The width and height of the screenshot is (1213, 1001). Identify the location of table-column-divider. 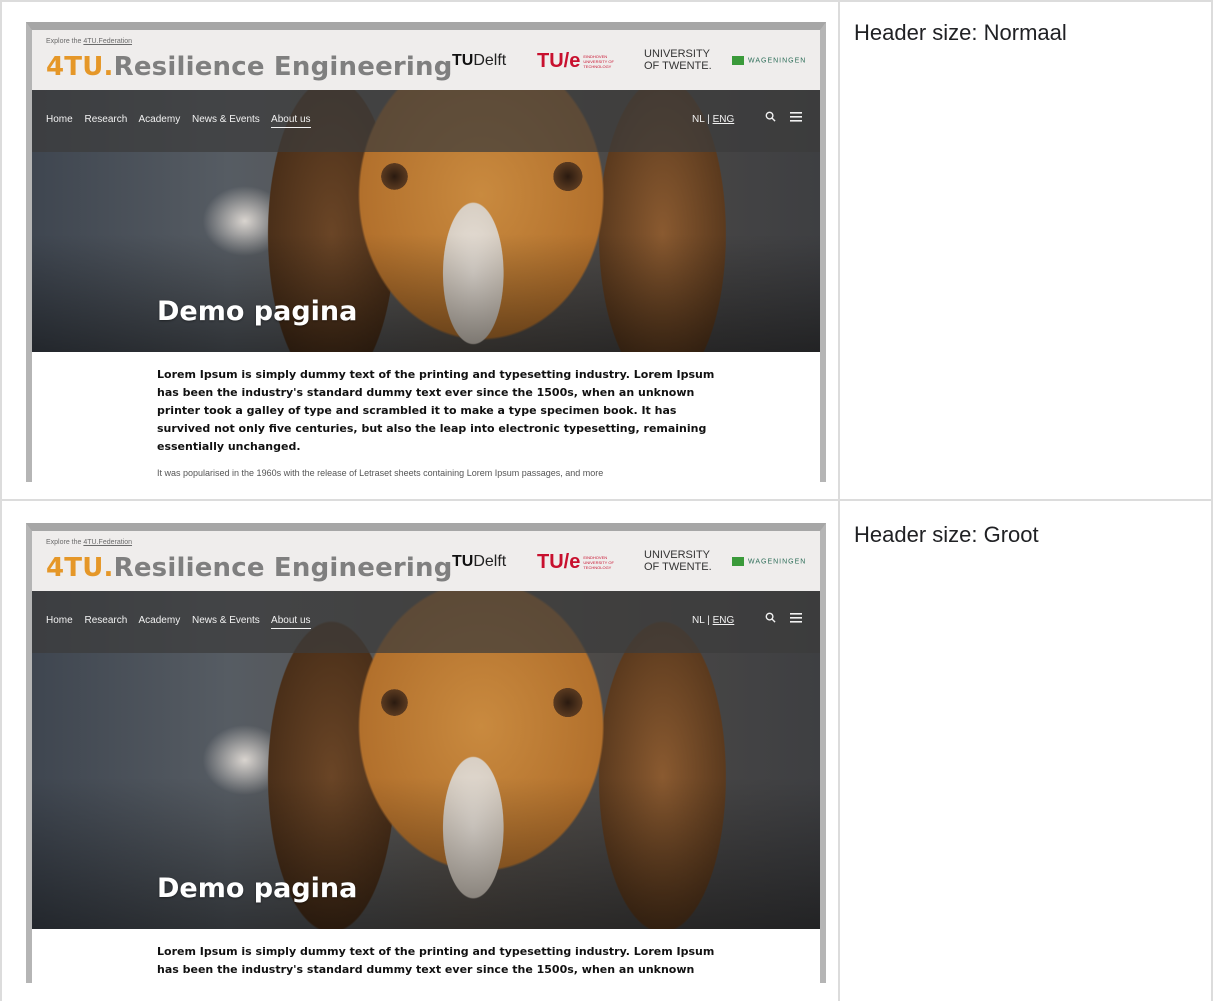
(839, 500).